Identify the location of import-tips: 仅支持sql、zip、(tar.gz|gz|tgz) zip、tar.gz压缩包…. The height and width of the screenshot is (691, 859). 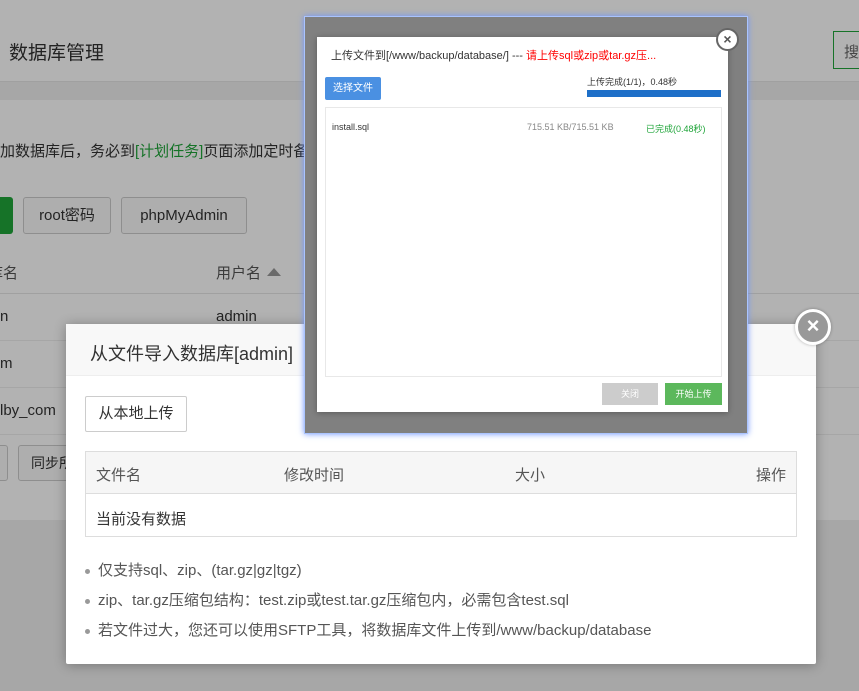
(368, 605).